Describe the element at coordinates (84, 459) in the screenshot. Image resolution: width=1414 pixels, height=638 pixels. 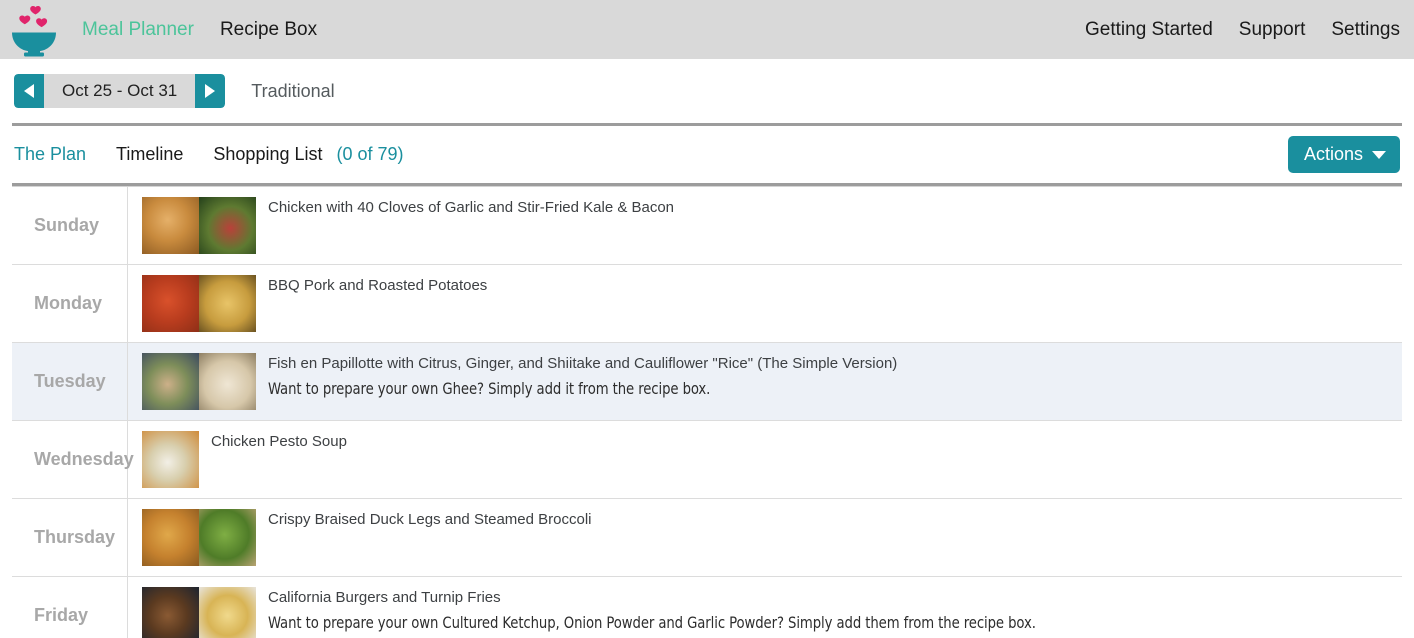
I see `day-label-wednesday: Wednesday` at that location.